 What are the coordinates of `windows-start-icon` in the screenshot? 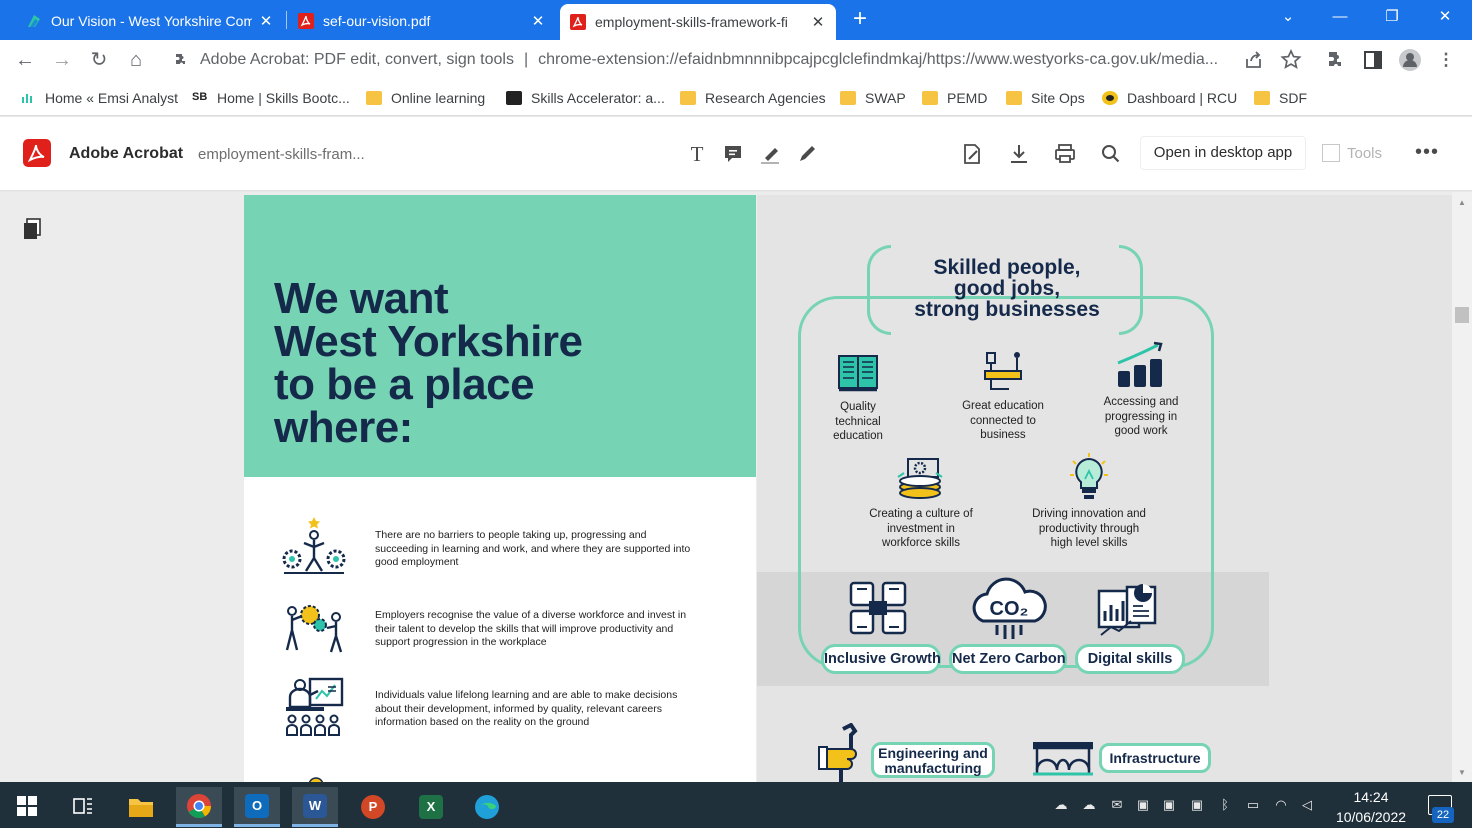 It's located at (27, 806).